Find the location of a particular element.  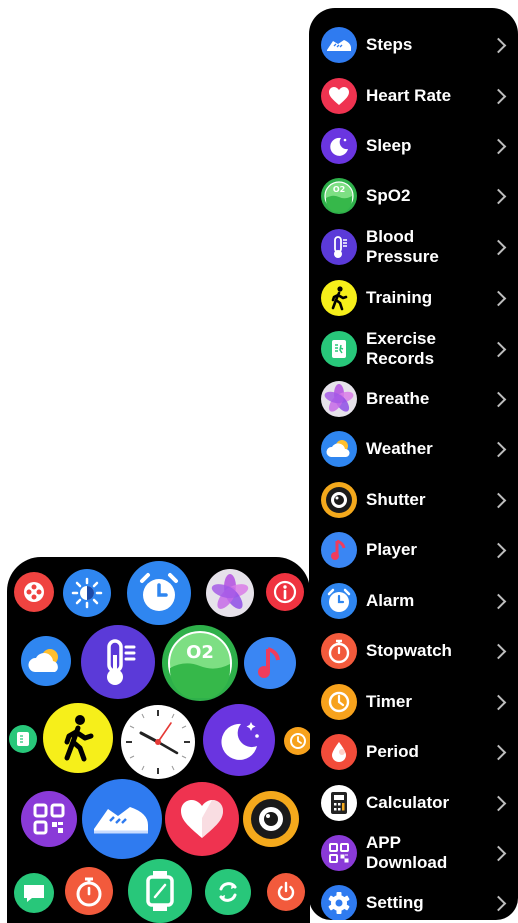

menu-item-label: Stopwatch is located at coordinates (409, 650).